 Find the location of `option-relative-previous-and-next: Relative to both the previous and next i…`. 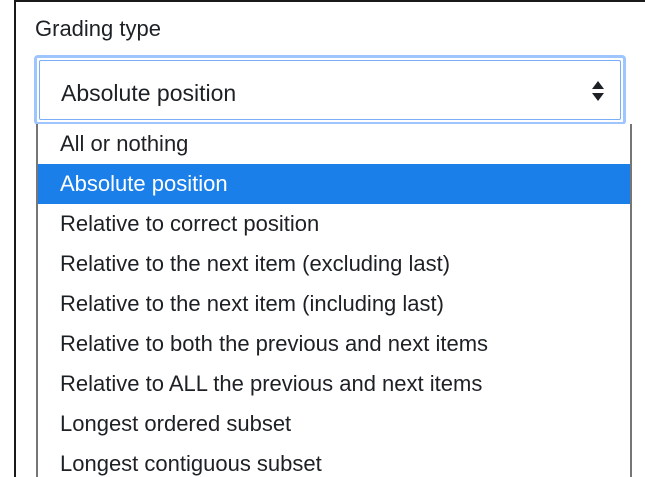

option-relative-previous-and-next: Relative to both the previous and next i… is located at coordinates (334, 344).